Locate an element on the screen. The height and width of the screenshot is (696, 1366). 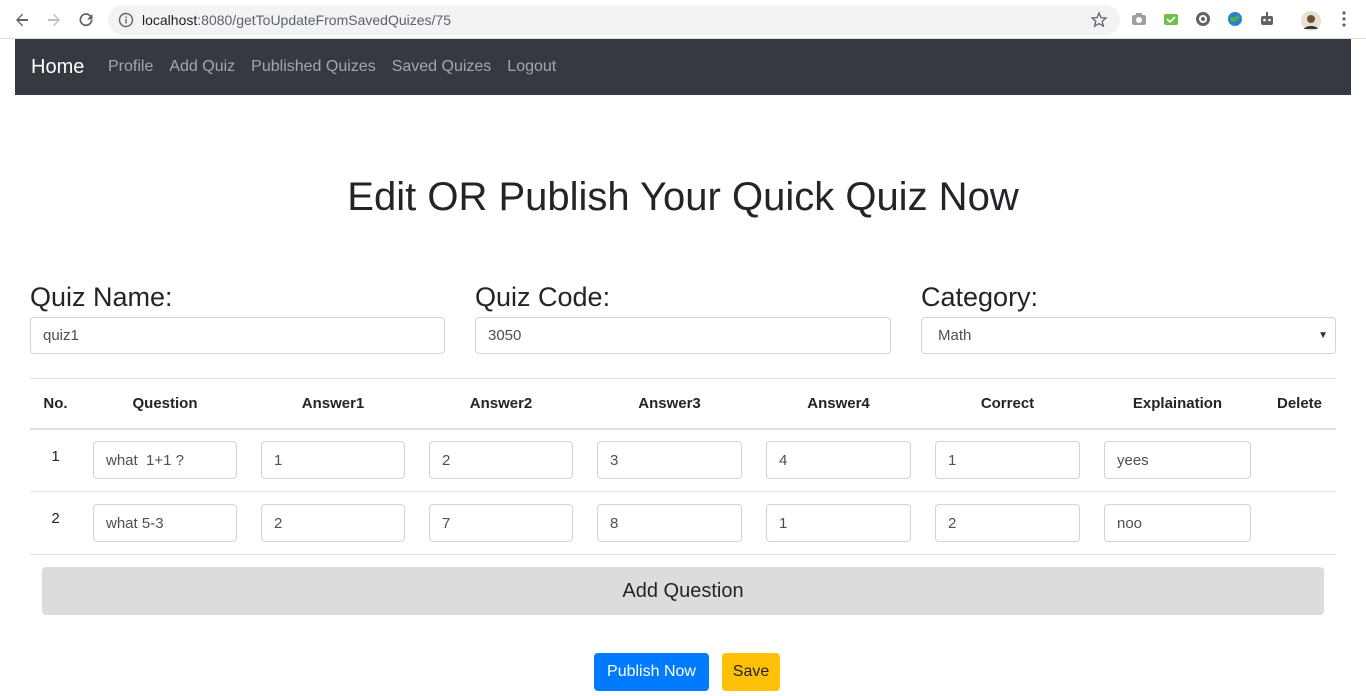
answer1-input: 1 is located at coordinates (333, 460).